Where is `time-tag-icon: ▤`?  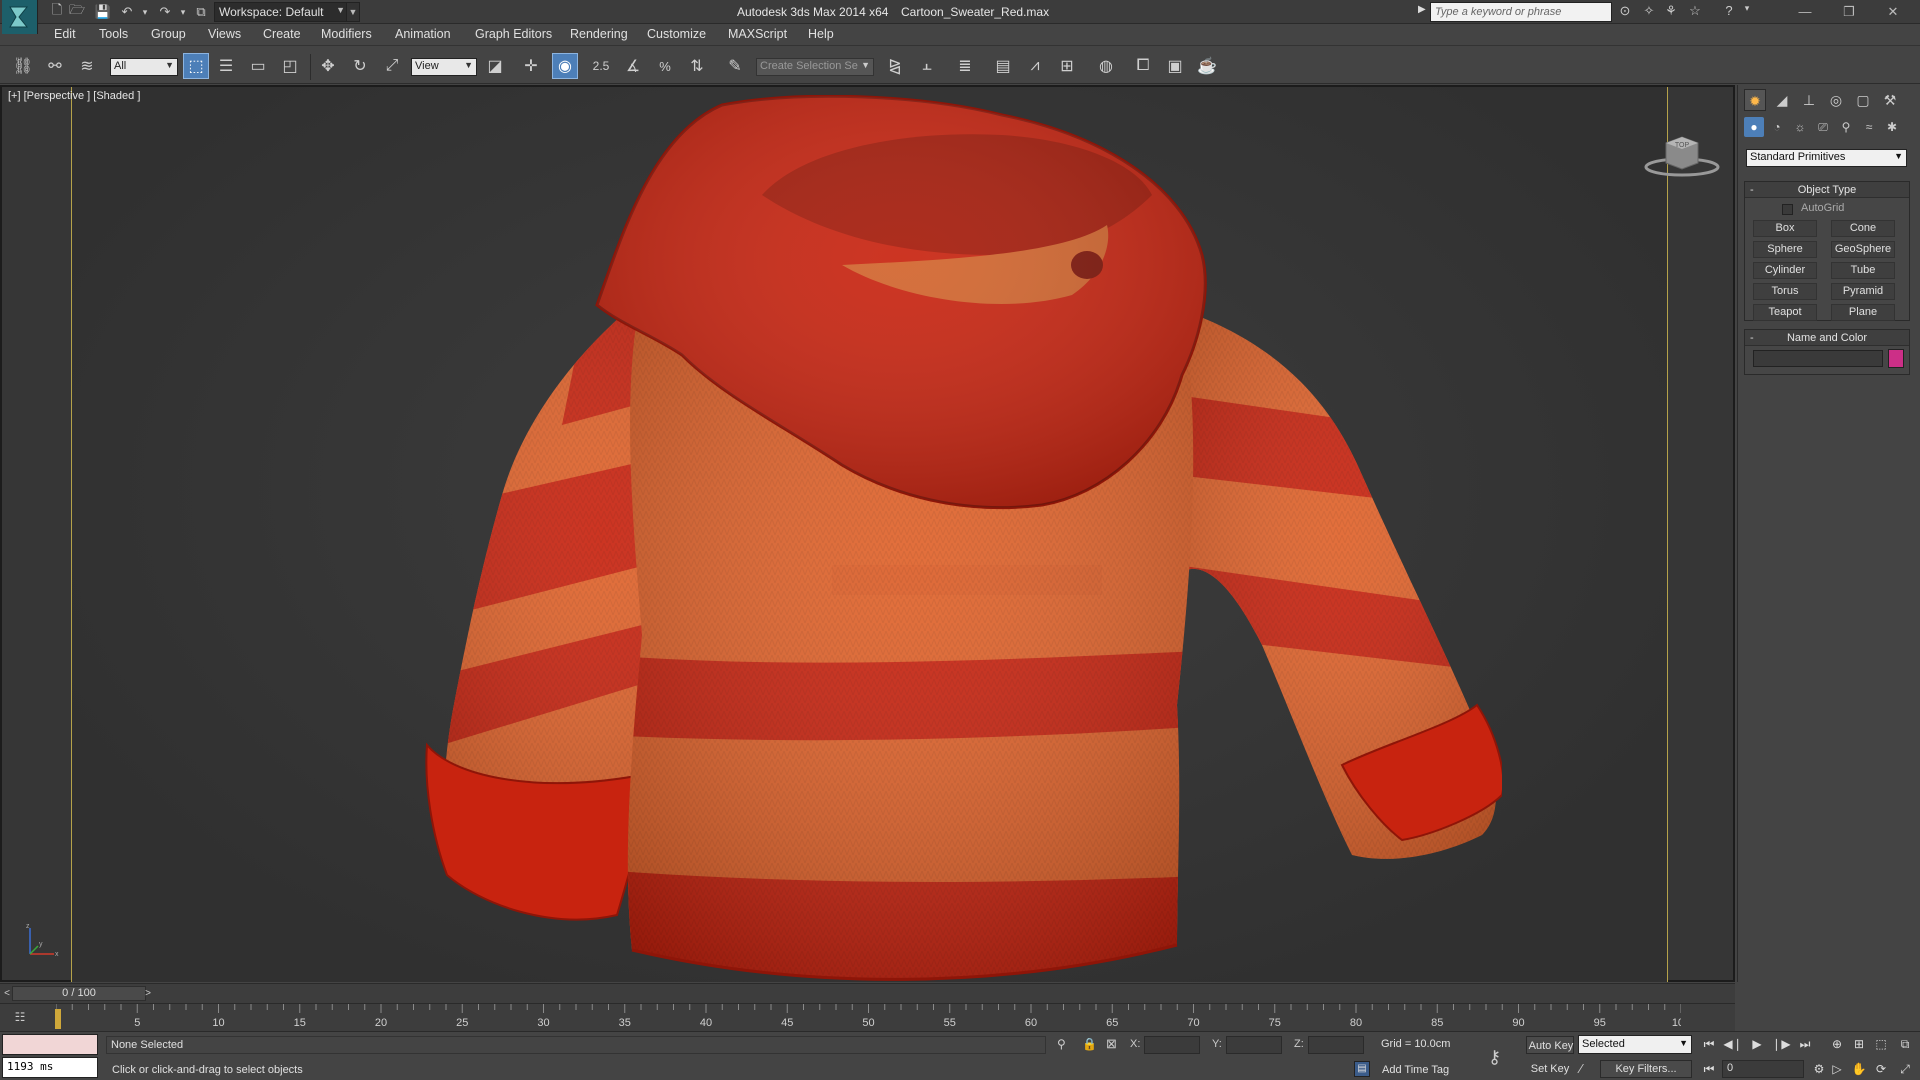 time-tag-icon: ▤ is located at coordinates (1362, 1069).